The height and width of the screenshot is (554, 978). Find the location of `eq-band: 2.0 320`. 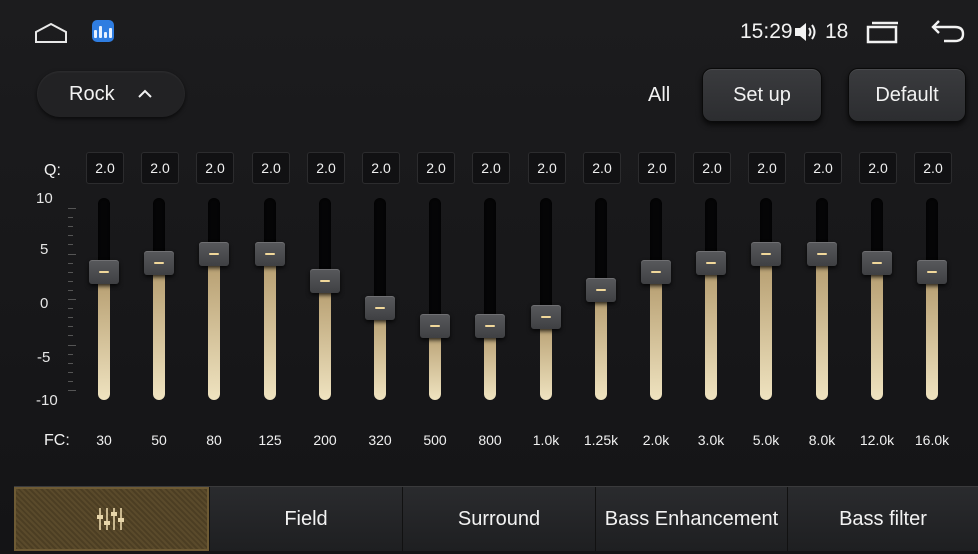

eq-band: 2.0 320 is located at coordinates (380, 300).